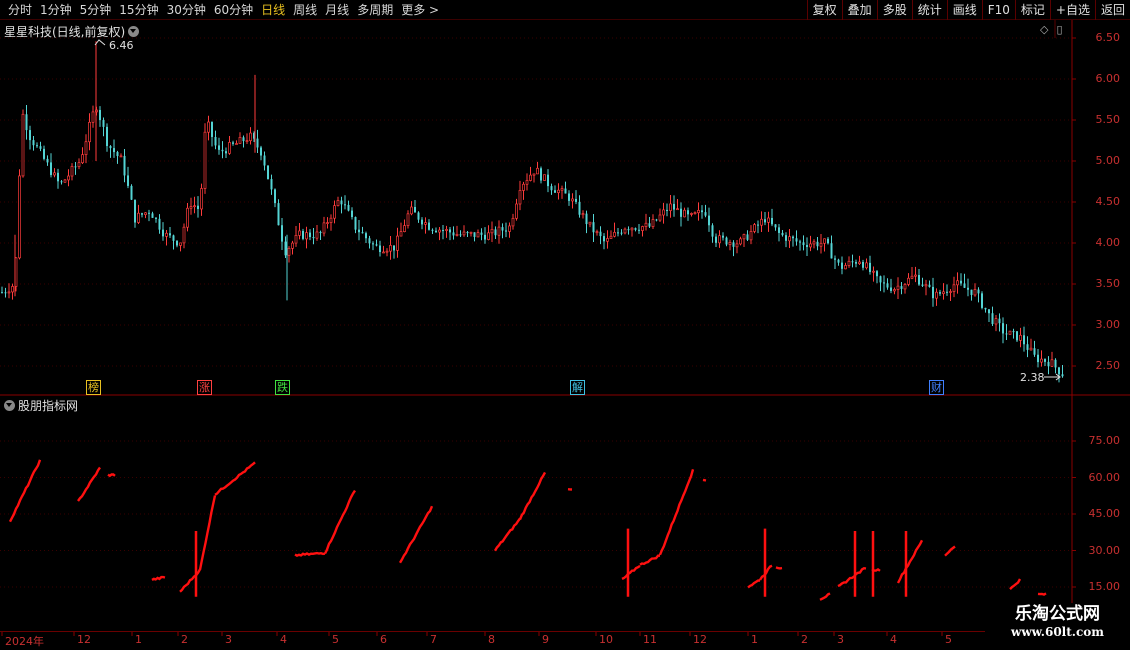 The width and height of the screenshot is (1130, 650). Describe the element at coordinates (577, 387) in the screenshot. I see `event-marker: 解` at that location.